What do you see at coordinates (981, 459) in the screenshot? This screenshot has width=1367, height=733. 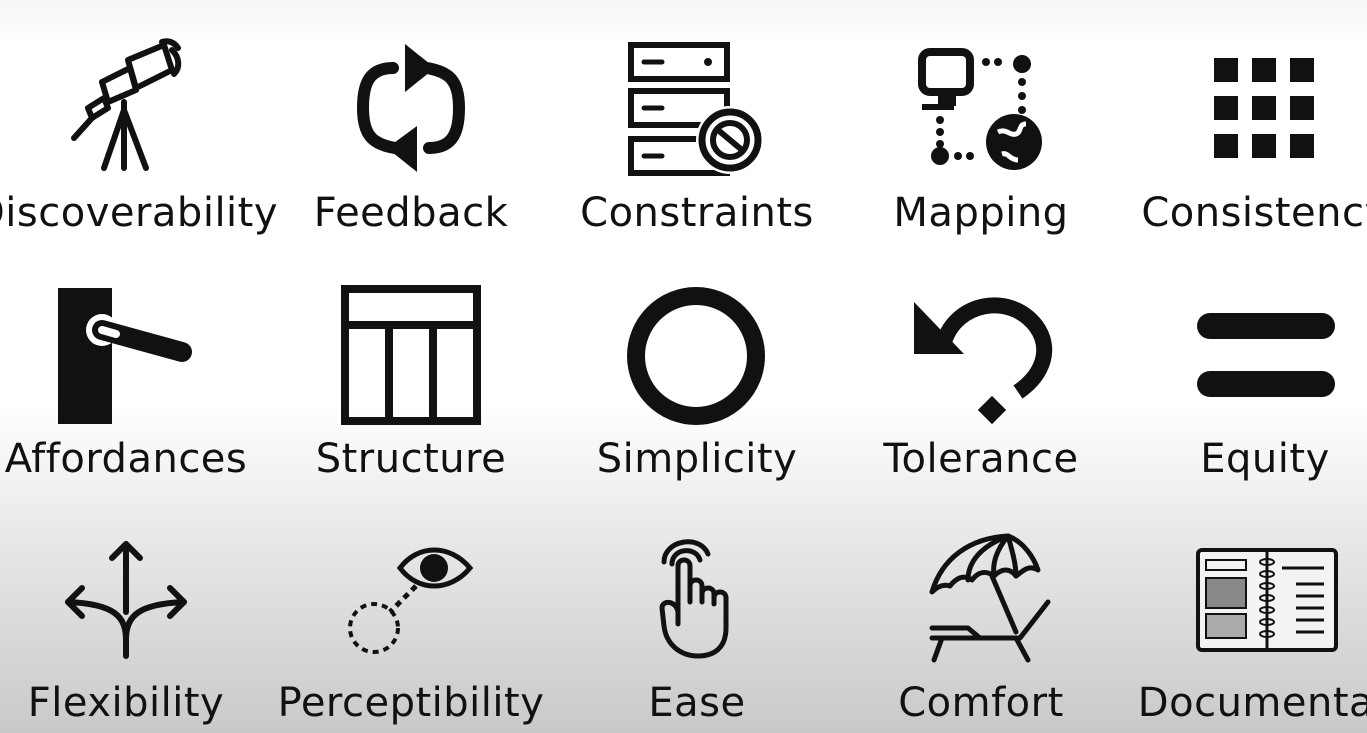 I see `label-tolerance: Tolerance` at bounding box center [981, 459].